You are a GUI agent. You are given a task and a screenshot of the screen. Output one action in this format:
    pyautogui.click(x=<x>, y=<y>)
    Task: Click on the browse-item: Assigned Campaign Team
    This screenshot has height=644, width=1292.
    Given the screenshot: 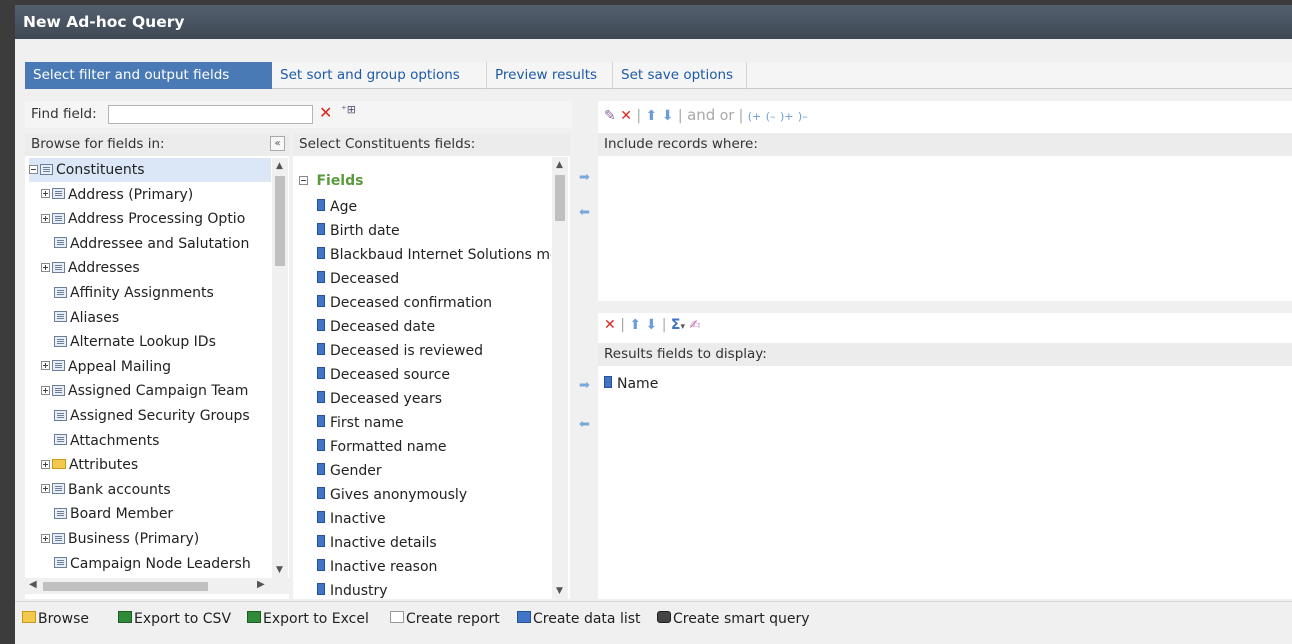 What is the action you would take?
    pyautogui.click(x=144, y=391)
    